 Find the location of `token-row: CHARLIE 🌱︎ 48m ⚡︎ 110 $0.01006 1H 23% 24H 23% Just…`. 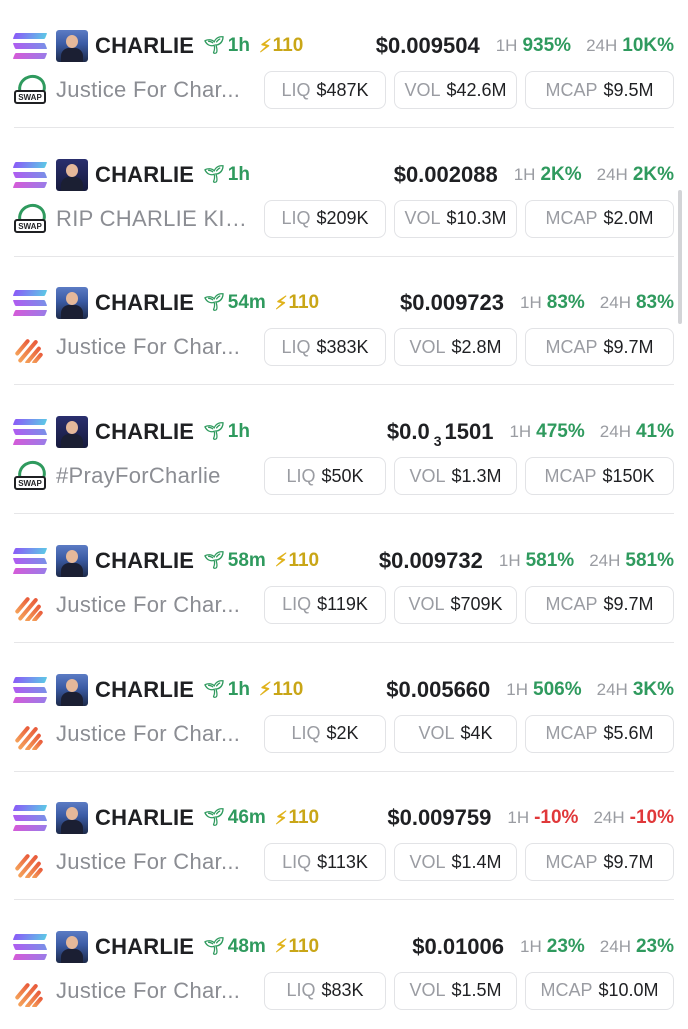

token-row: CHARLIE 🌱︎ 48m ⚡︎ 110 $0.01006 1H 23% 24H 23% Just… is located at coordinates (343, 965).